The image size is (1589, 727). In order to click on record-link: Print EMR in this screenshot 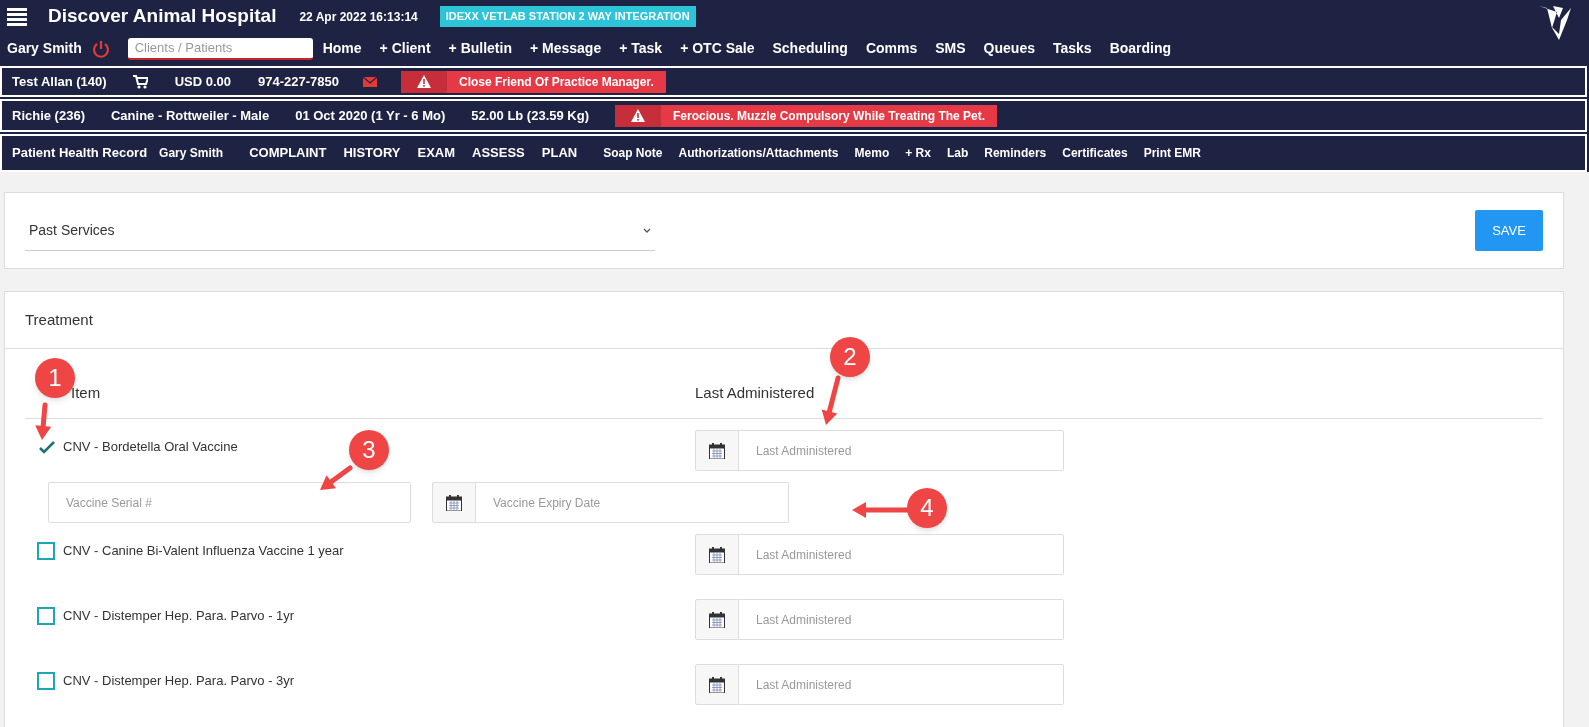, I will do `click(1172, 153)`.